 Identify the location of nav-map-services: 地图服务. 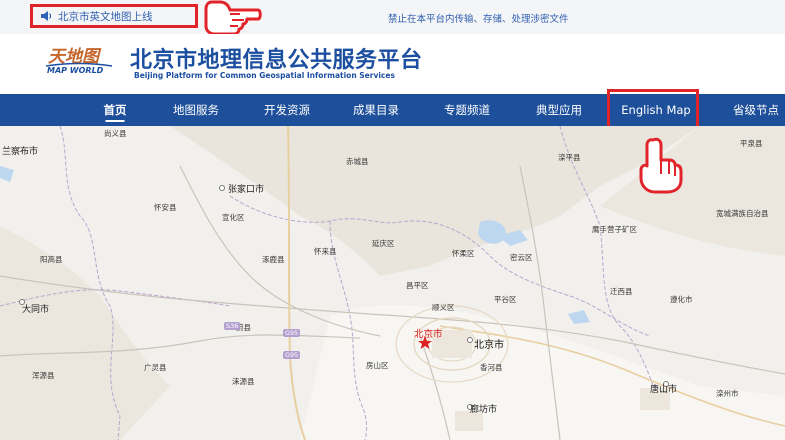
(196, 110).